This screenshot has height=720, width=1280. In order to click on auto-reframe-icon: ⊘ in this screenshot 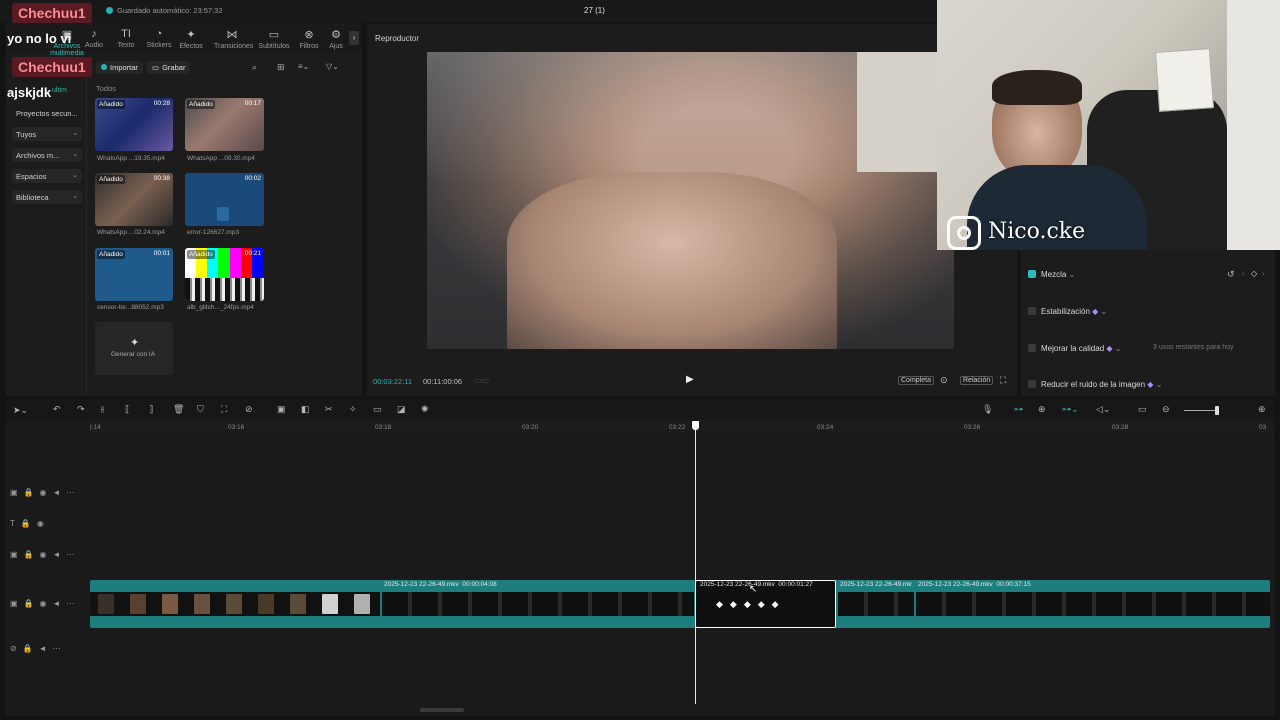, I will do `click(249, 409)`.